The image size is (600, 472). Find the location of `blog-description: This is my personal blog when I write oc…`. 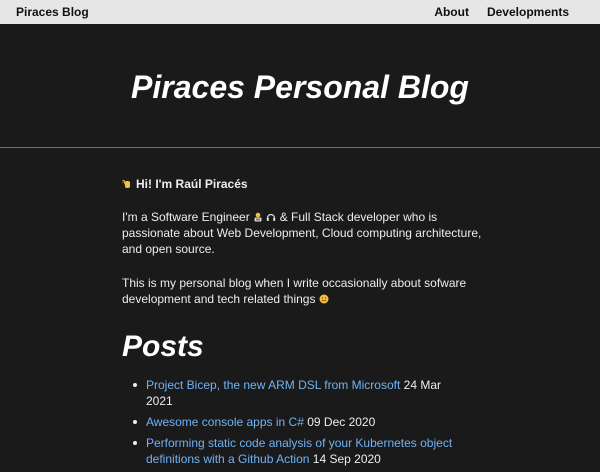

blog-description: This is my personal blog when I write oc… is located at coordinates (302, 291).